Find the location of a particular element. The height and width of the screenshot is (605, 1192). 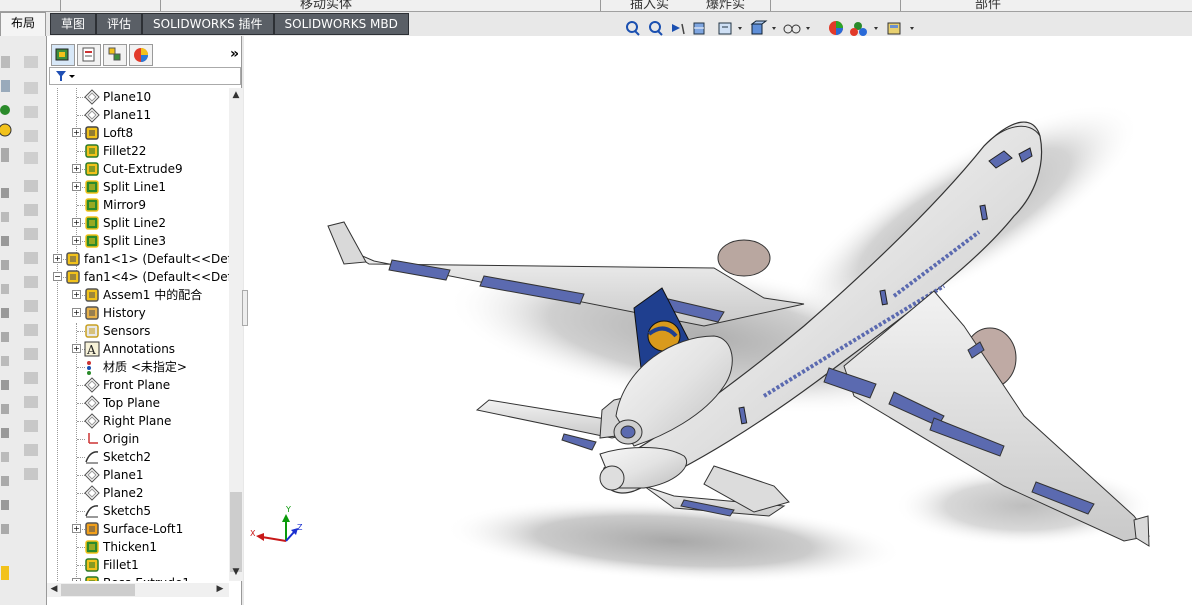

collapse-icon: − is located at coordinates (57, 276).